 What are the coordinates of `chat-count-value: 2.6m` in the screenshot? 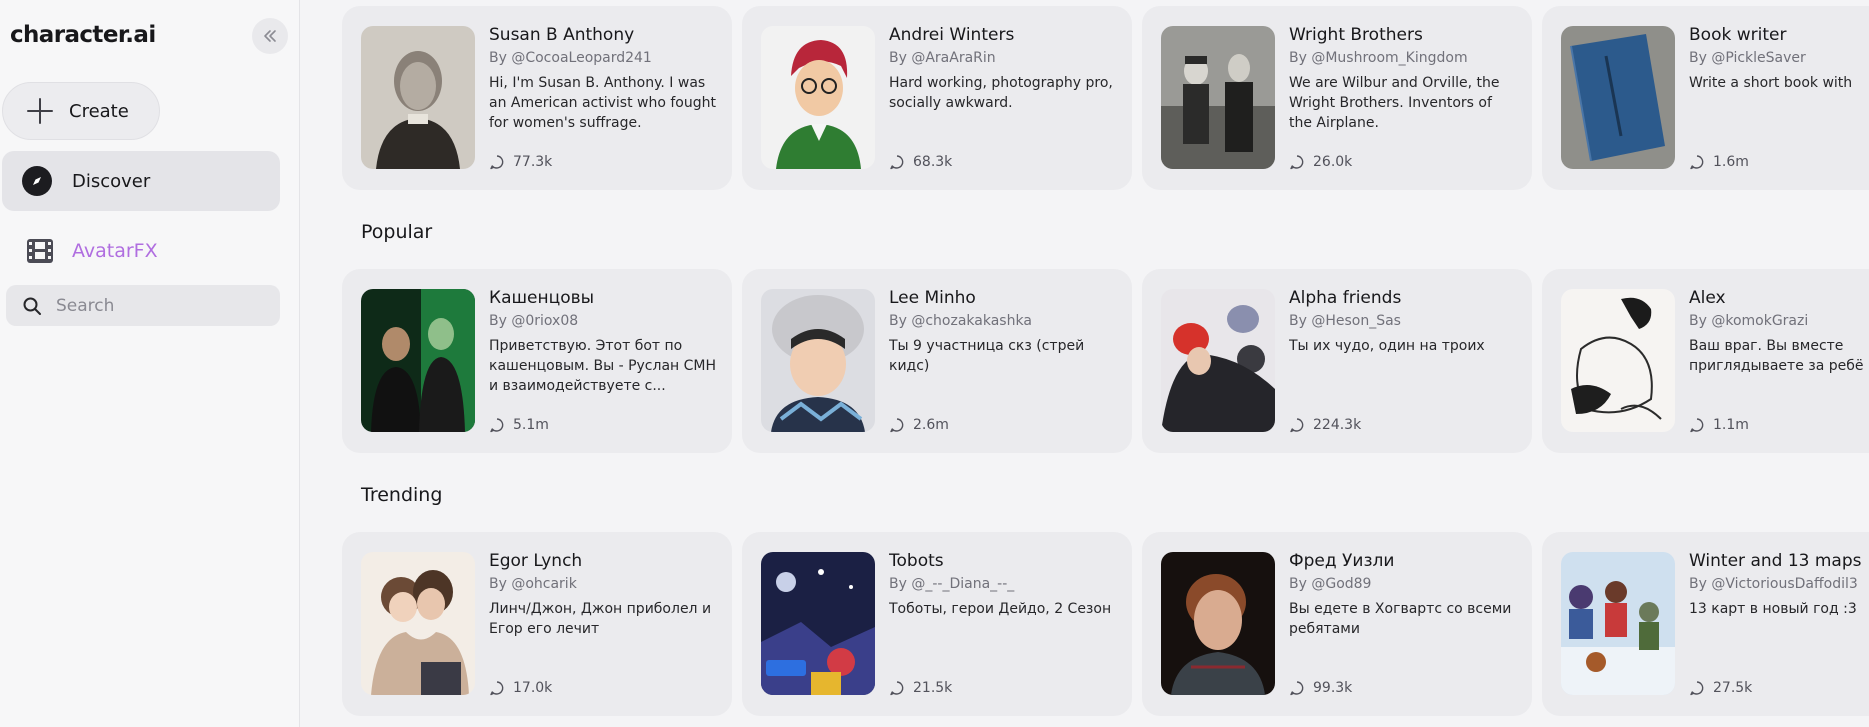 It's located at (931, 425).